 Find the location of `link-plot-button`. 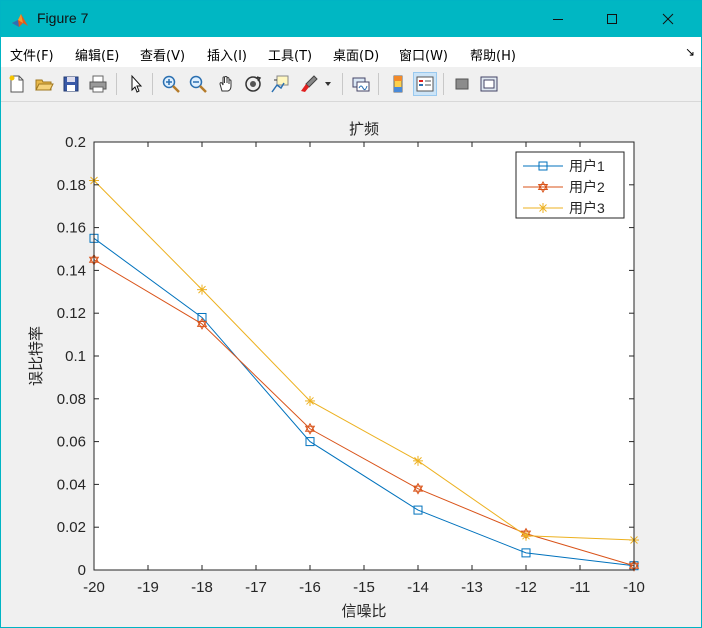

link-plot-button is located at coordinates (361, 84).